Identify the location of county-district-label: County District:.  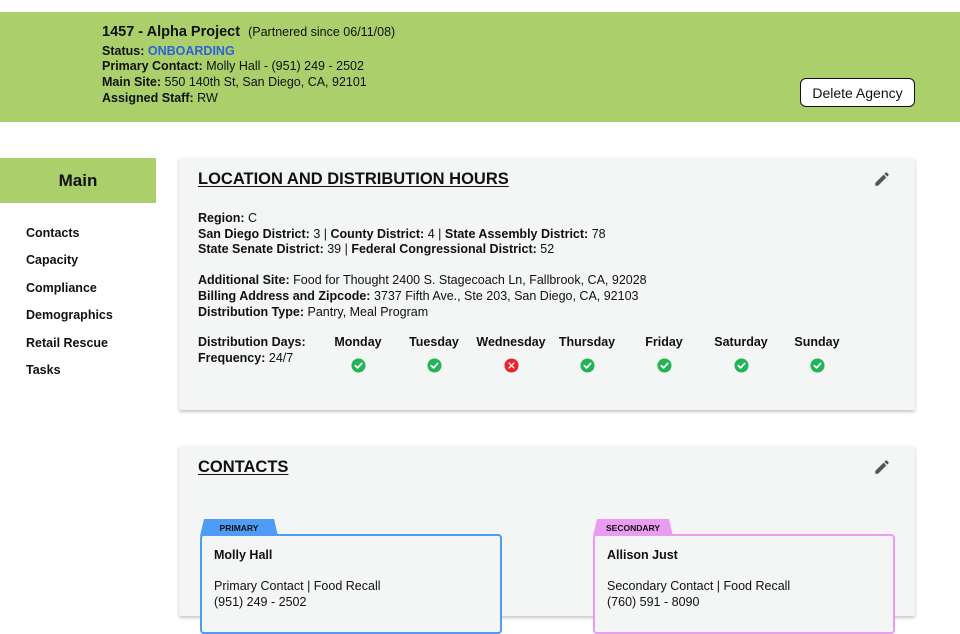
(377, 233).